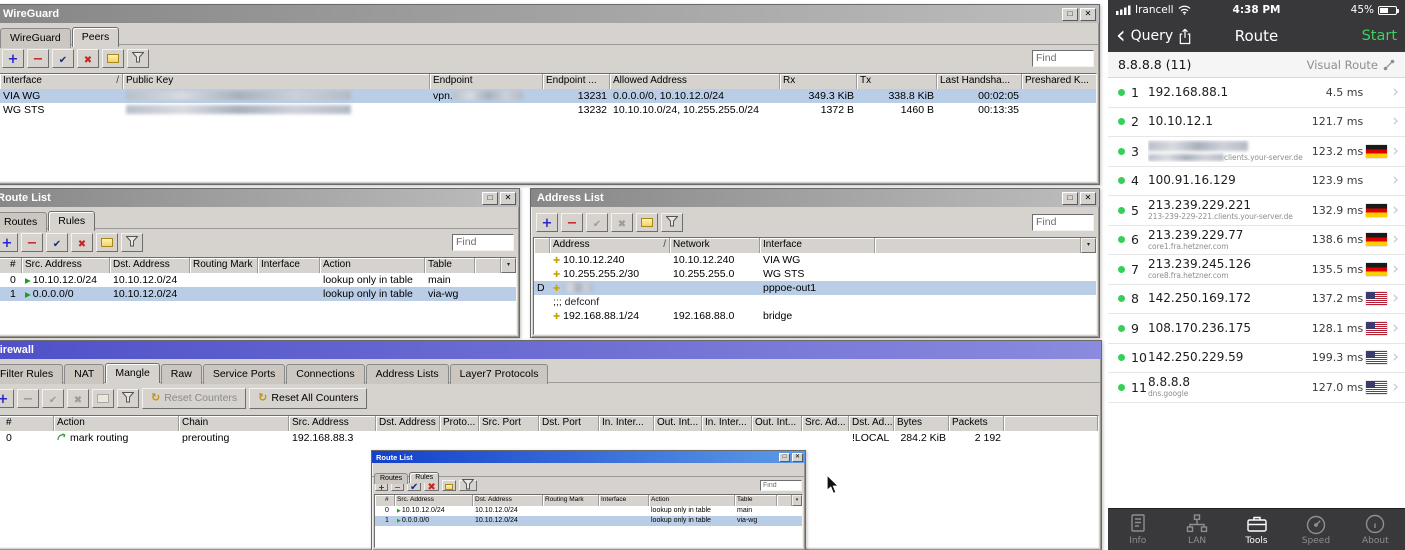 This screenshot has width=1405, height=550. I want to click on tab-address-lists: Address Lists, so click(407, 374).